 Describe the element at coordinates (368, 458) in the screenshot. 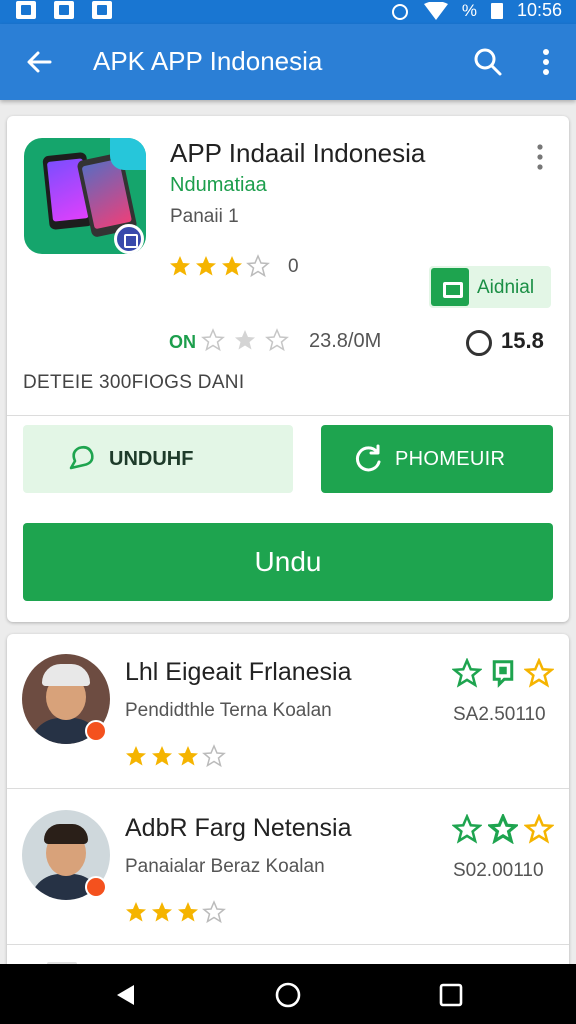

I see `refresh-icon` at that location.